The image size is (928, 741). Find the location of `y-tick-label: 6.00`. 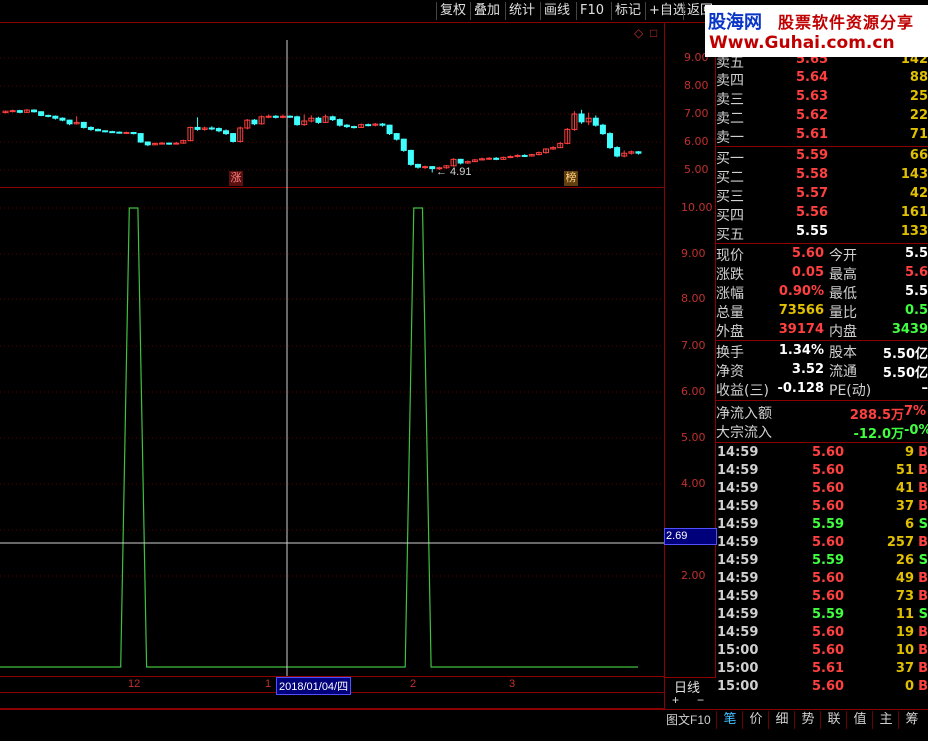

y-tick-label: 6.00 is located at coordinates (693, 391).